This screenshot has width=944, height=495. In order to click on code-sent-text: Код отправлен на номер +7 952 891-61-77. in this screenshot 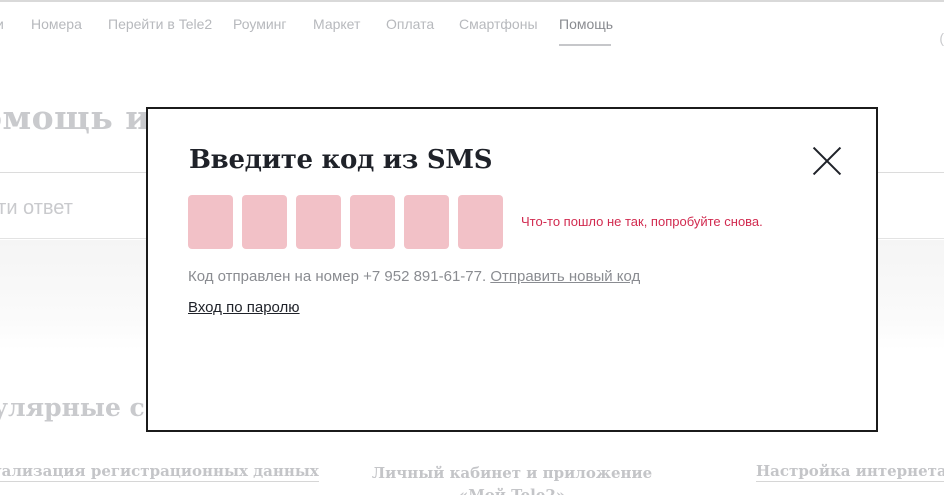, I will do `click(337, 276)`.